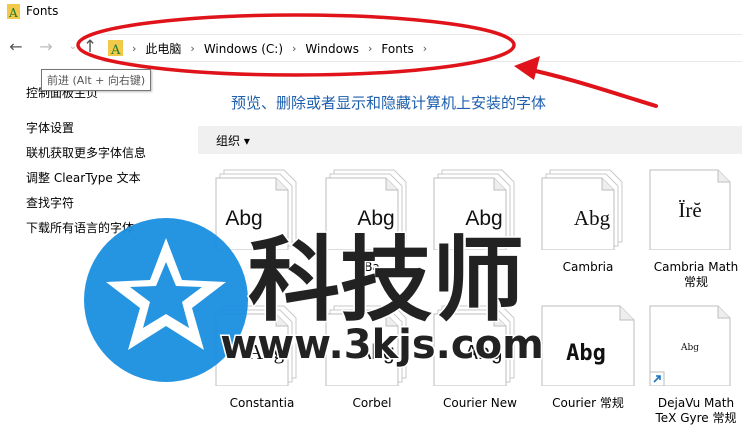 The height and width of the screenshot is (428, 742). What do you see at coordinates (588, 403) in the screenshot?
I see `font-name: Courier 常规` at bounding box center [588, 403].